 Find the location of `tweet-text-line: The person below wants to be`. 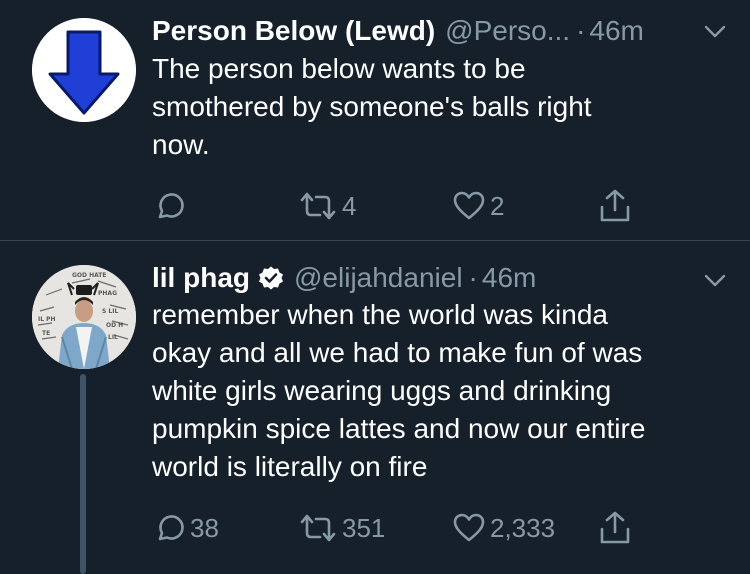

tweet-text-line: The person below wants to be is located at coordinates (339, 68).